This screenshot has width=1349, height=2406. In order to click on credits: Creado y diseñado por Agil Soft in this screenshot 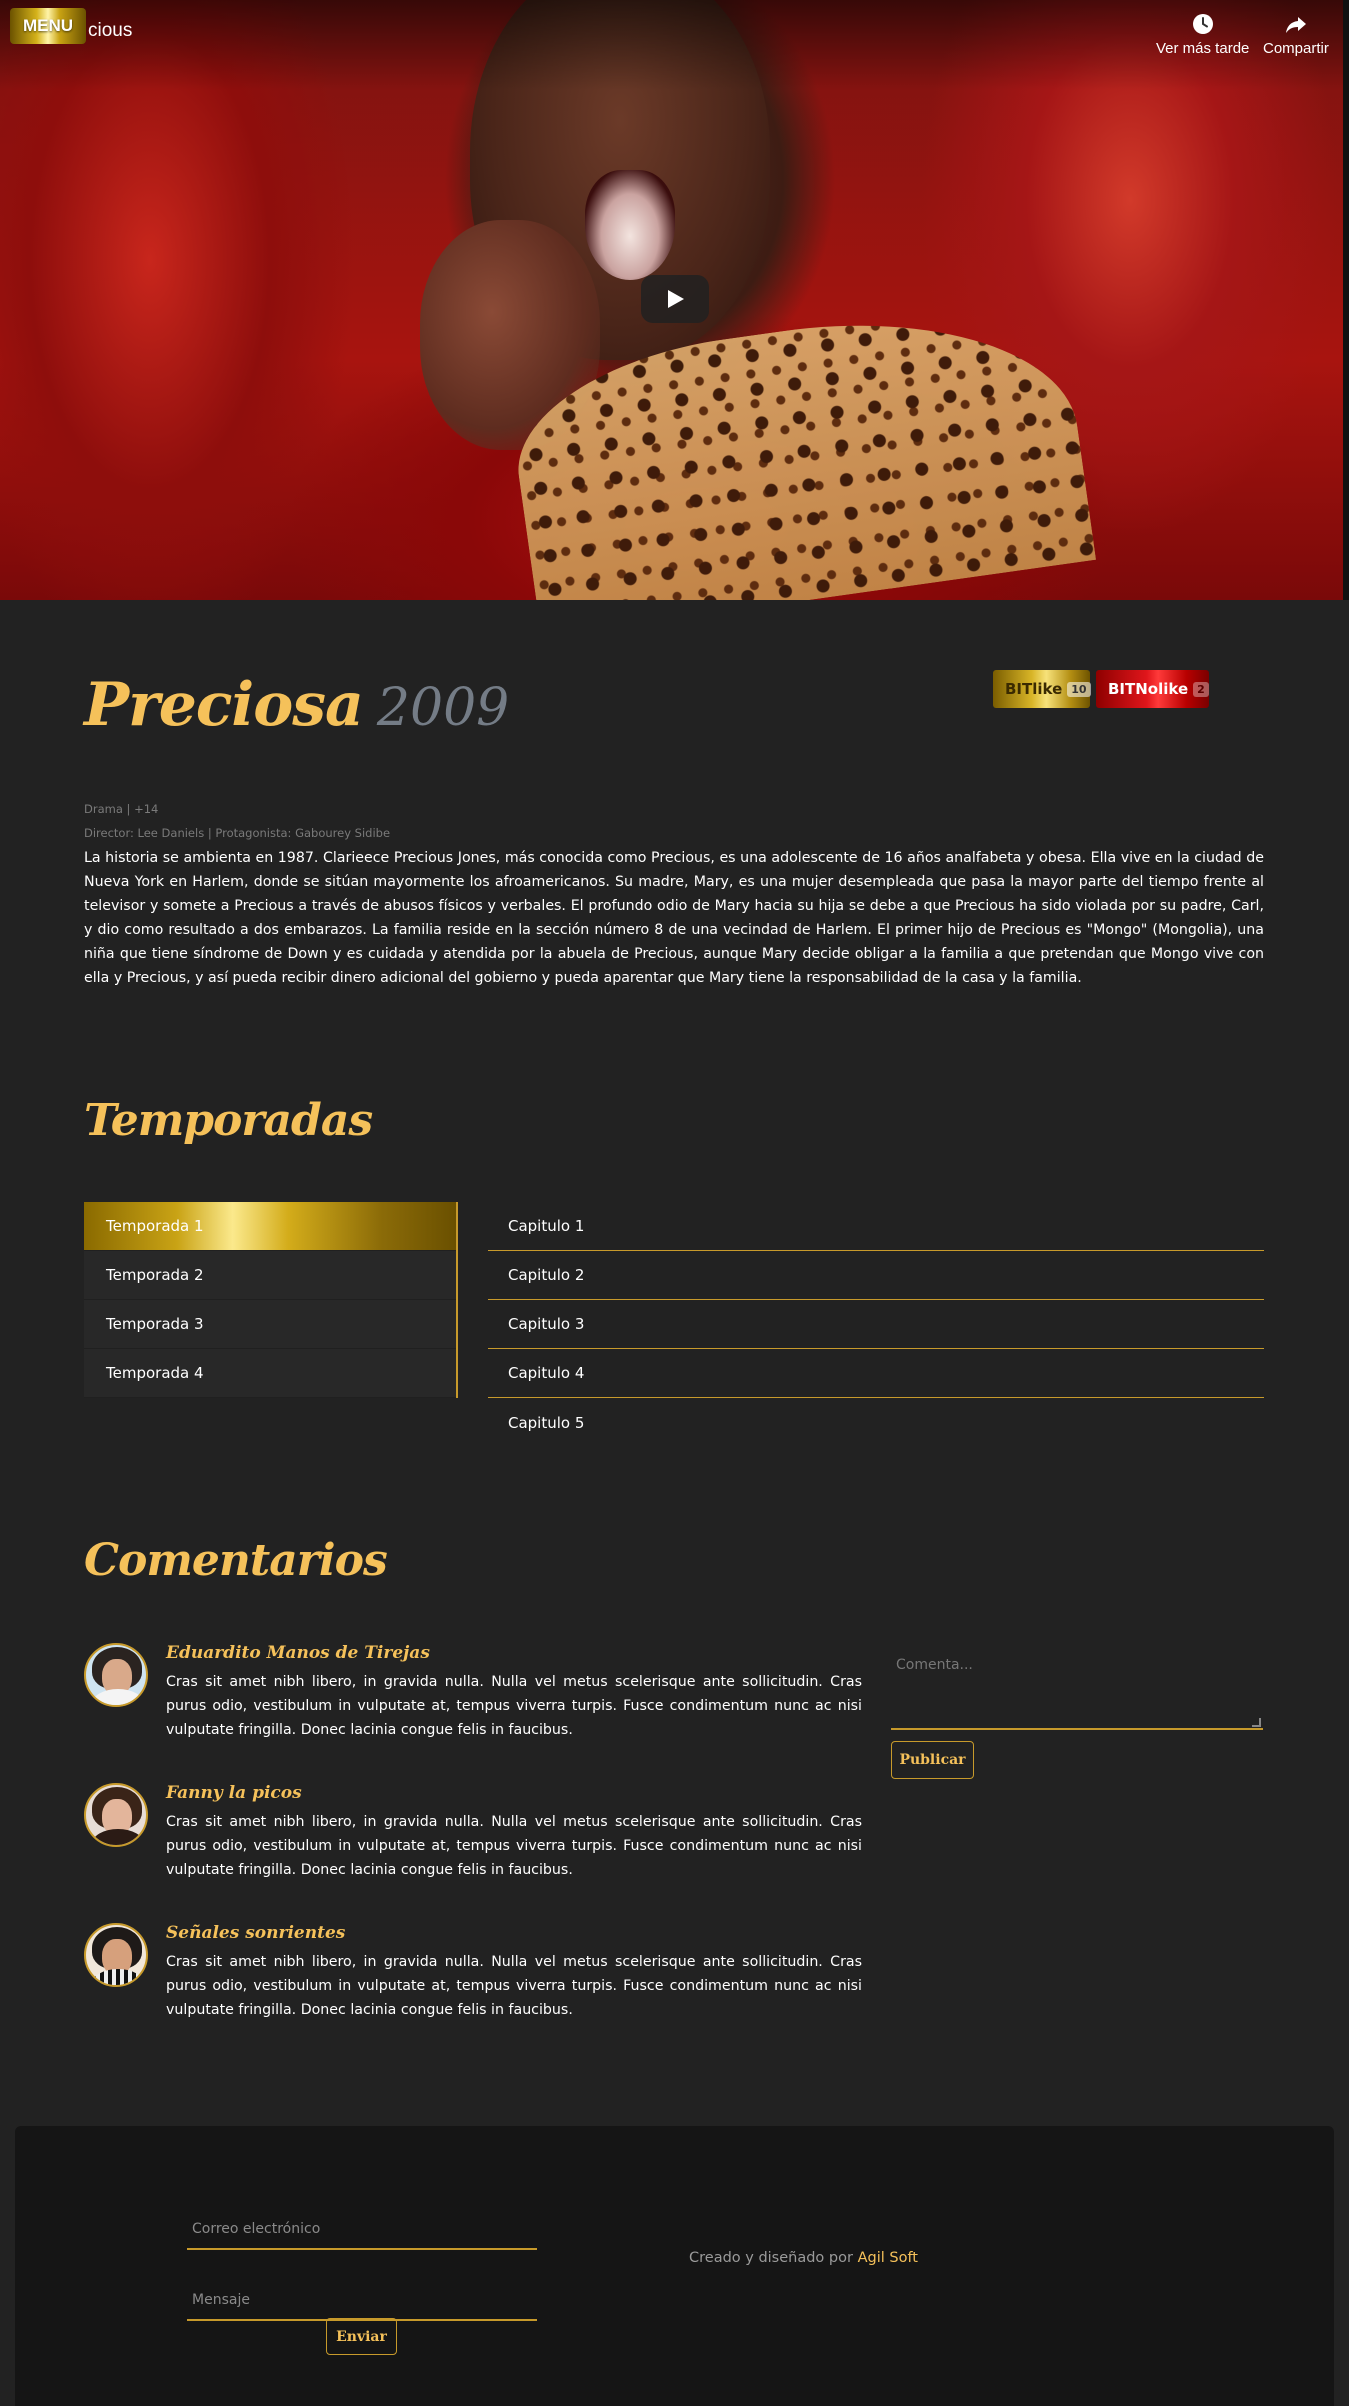, I will do `click(803, 2258)`.